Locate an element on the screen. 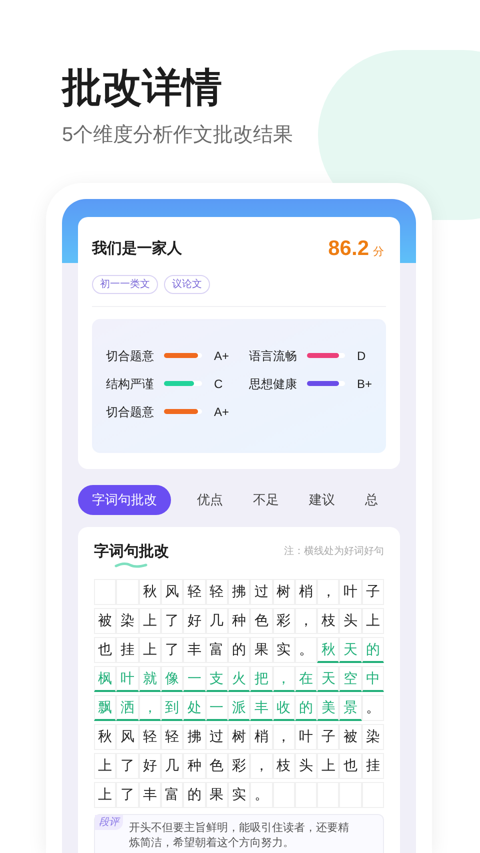 The width and height of the screenshot is (480, 853). comment-label: 段评 is located at coordinates (109, 822).